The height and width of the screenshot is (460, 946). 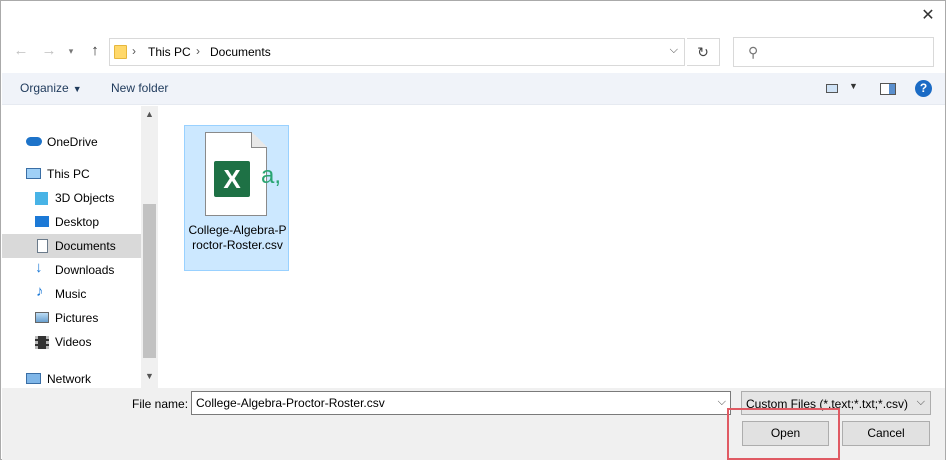 What do you see at coordinates (77, 318) in the screenshot?
I see `sidebar-item-label: Pictures` at bounding box center [77, 318].